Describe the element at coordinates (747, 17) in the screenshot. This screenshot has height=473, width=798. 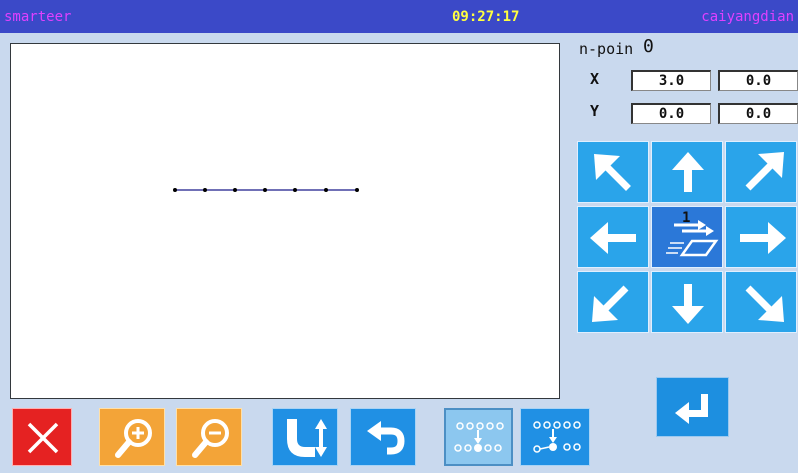
I see `user-name: caiyangdian` at that location.